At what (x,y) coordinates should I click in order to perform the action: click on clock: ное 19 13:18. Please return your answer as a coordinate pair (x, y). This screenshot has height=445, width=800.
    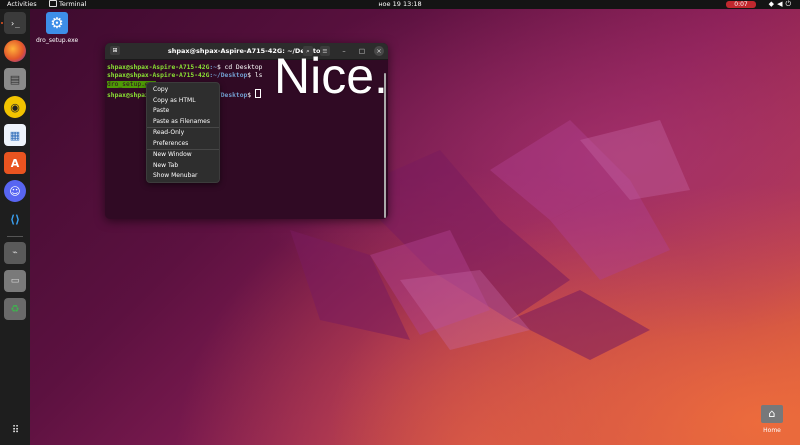
    Looking at the image, I should click on (399, 4).